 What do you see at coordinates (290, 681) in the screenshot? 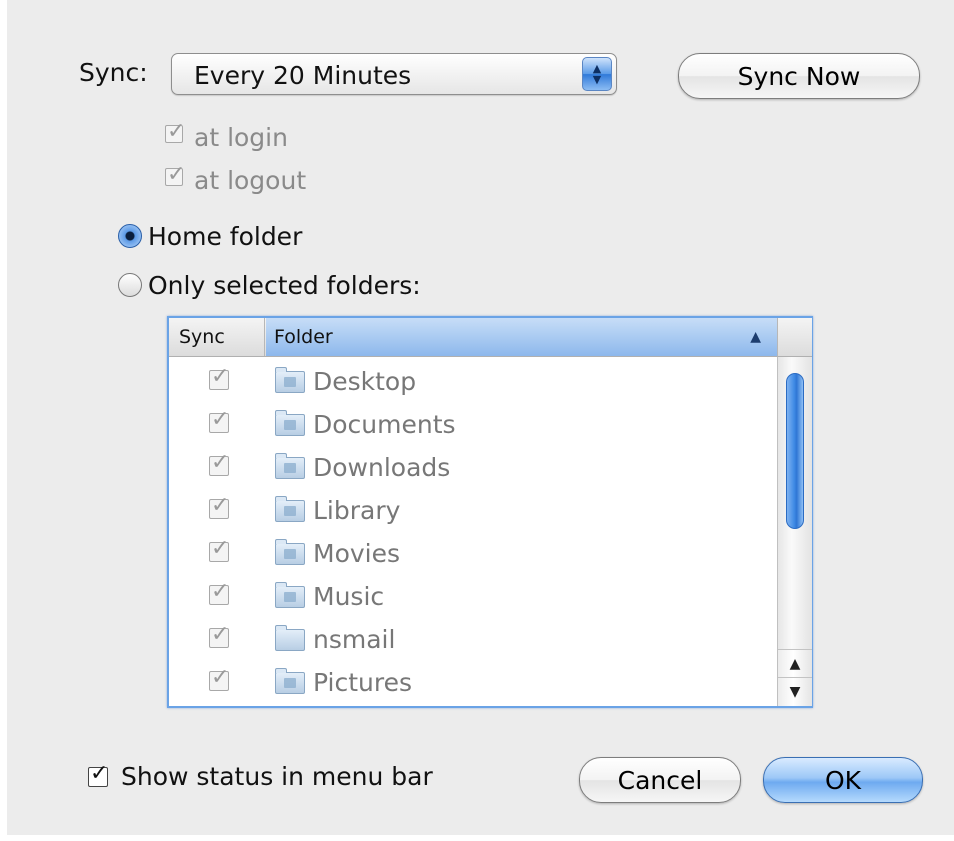
I see `pictures-folder-icon` at bounding box center [290, 681].